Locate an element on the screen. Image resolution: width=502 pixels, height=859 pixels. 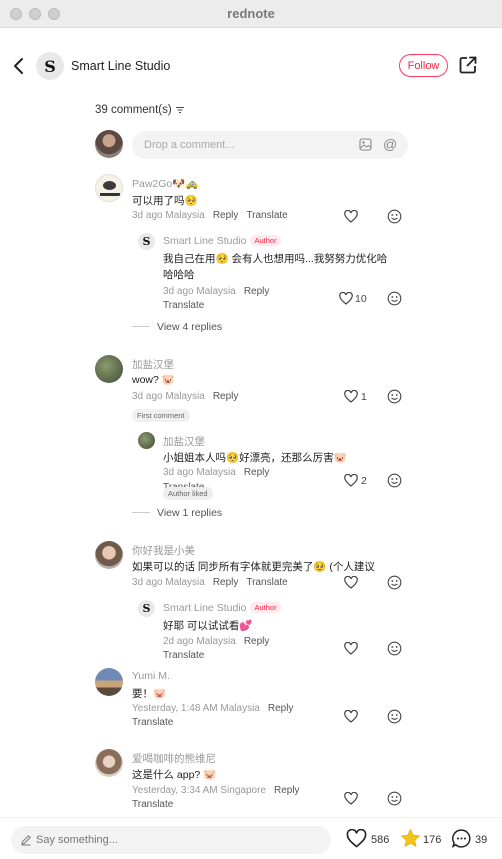
comment-text: 如果可以的话 同步所有字体就更完美了🥹 (个人建议 is located at coordinates (253, 567).